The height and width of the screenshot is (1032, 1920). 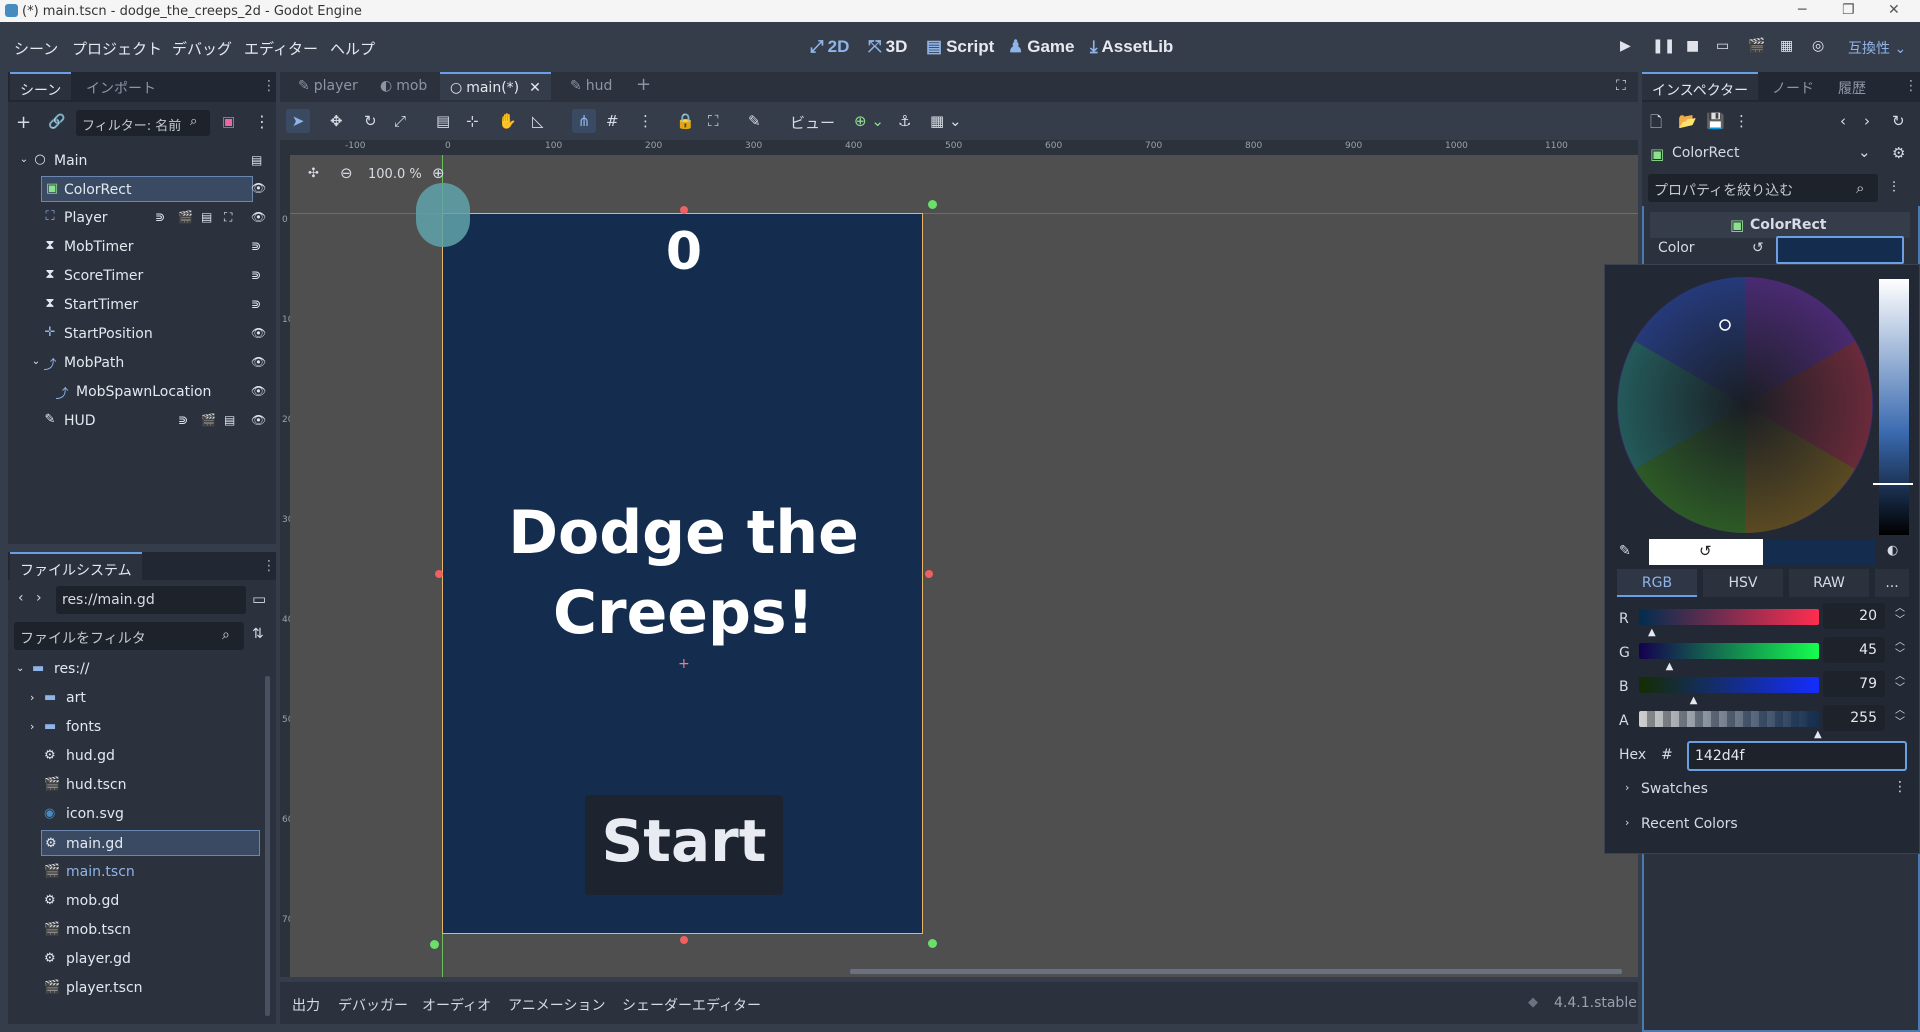 I want to click on spin-a-icon: ︿ ﹀, so click(x=1900, y=717).